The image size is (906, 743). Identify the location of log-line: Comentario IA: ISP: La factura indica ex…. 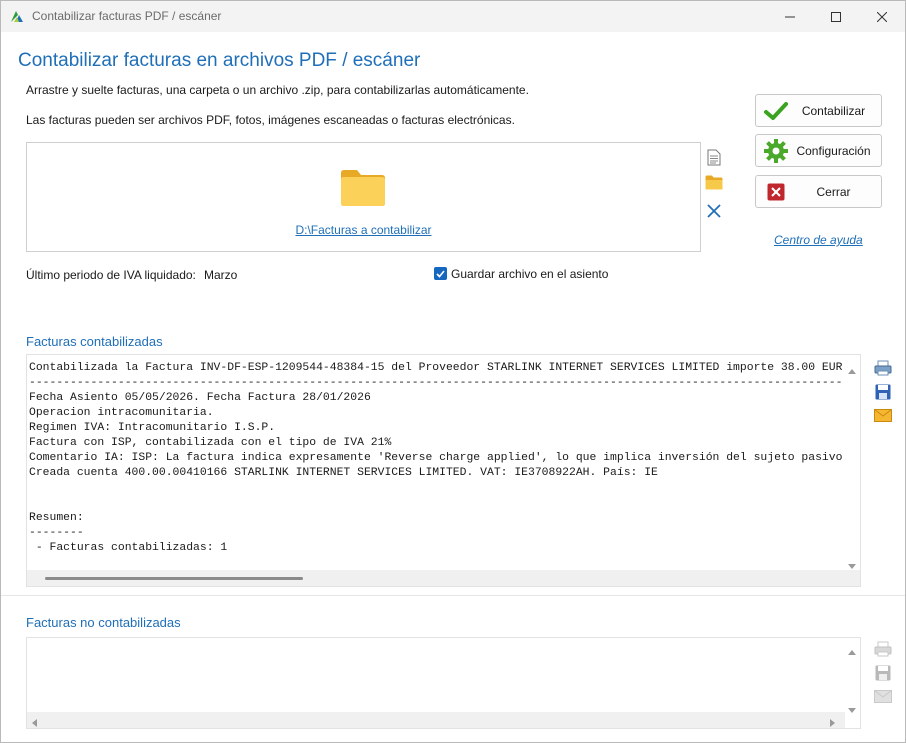
(436, 458).